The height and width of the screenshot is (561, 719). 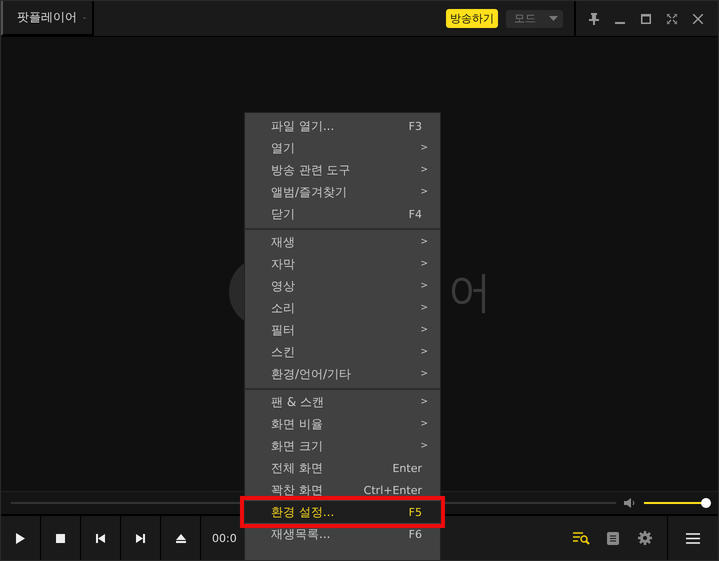 I want to click on stop-icon, so click(x=60, y=538).